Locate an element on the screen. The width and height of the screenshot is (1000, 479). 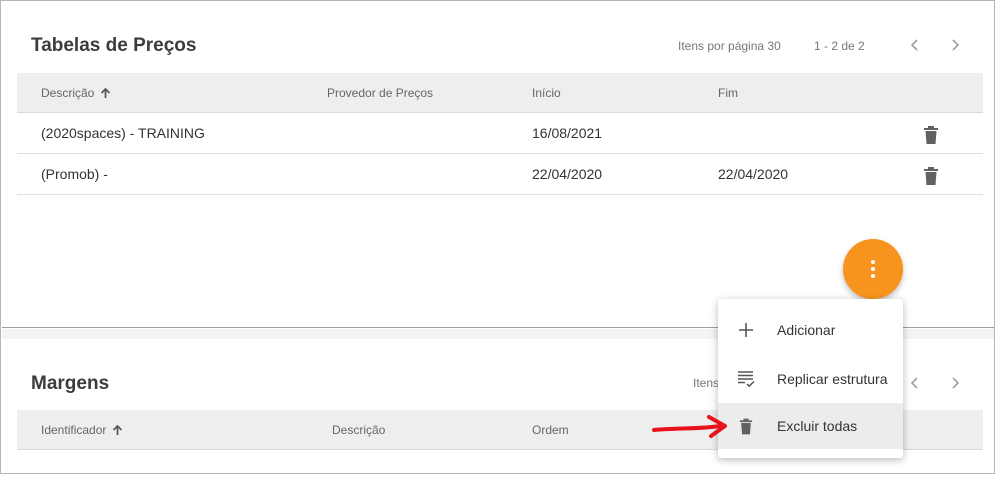
dots-vertical-icon is located at coordinates (873, 269).